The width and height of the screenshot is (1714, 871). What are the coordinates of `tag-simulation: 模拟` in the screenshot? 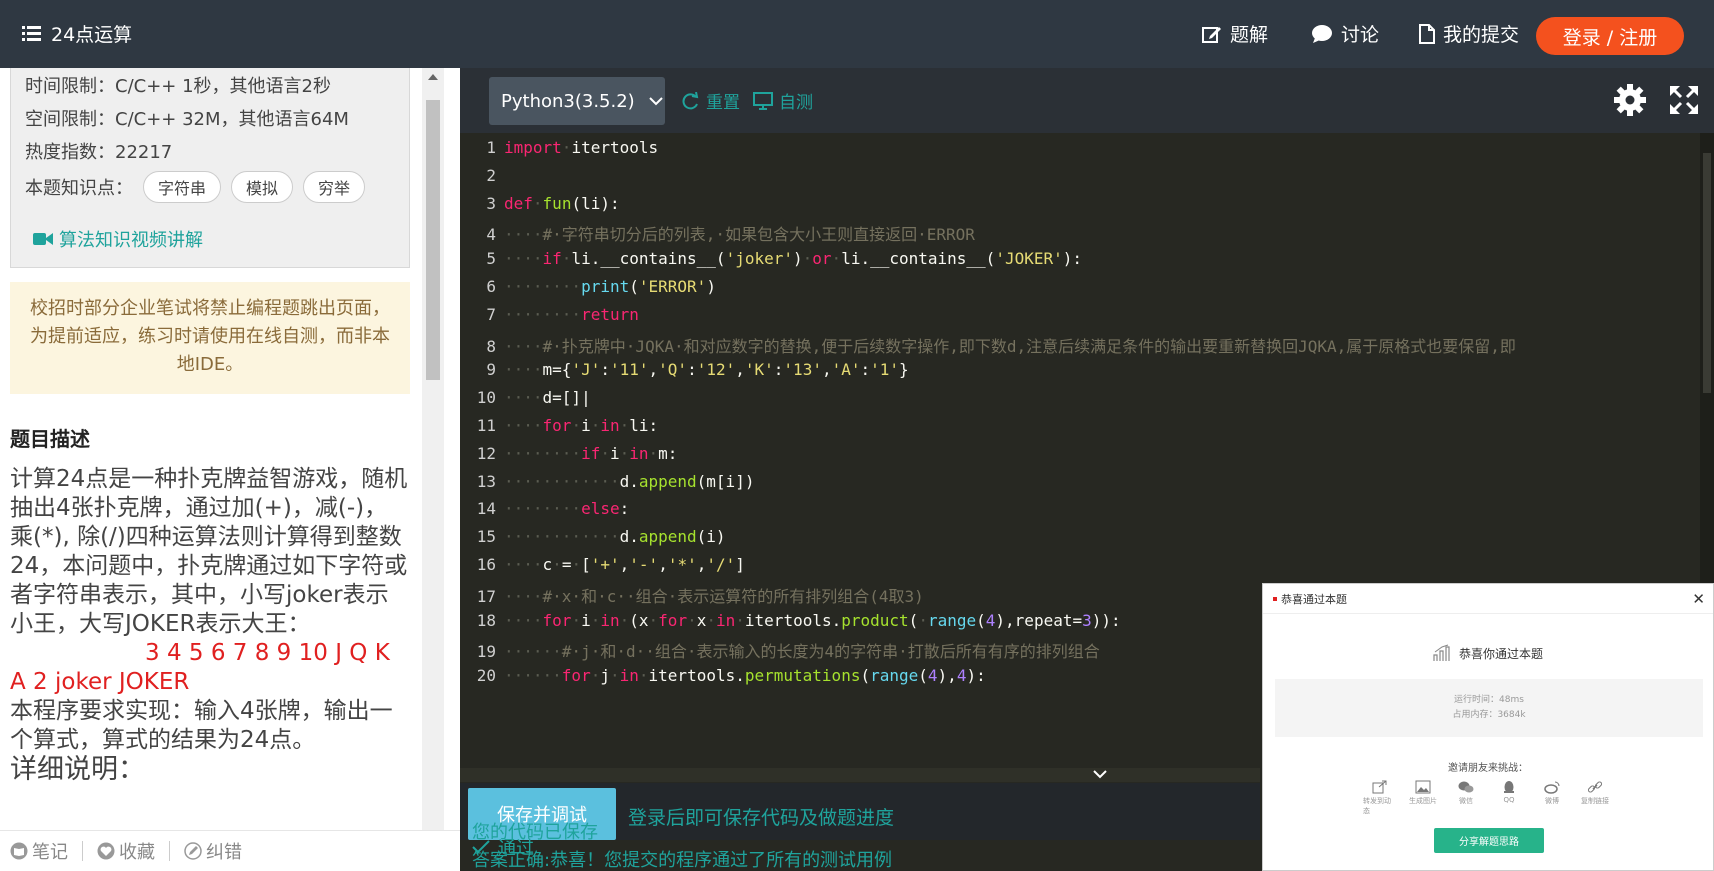 It's located at (262, 187).